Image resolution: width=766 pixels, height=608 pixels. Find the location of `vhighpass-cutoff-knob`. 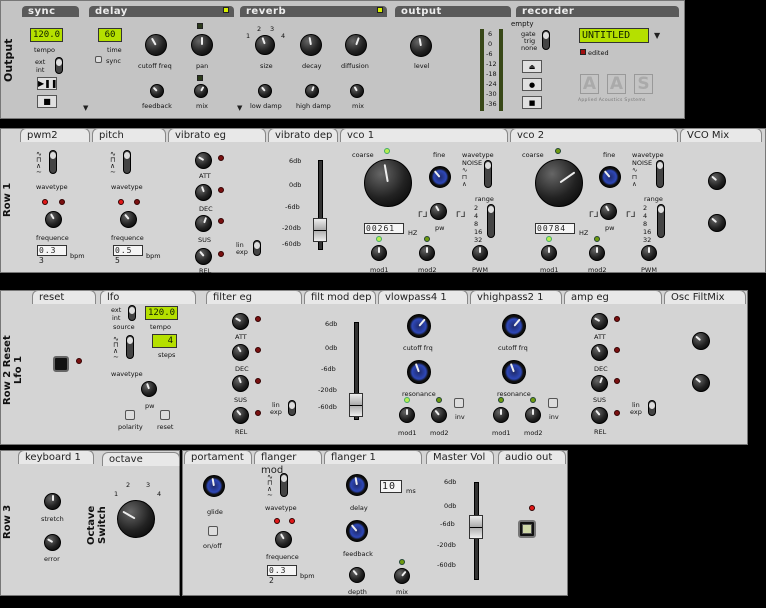

vhighpass-cutoff-knob is located at coordinates (514, 326).